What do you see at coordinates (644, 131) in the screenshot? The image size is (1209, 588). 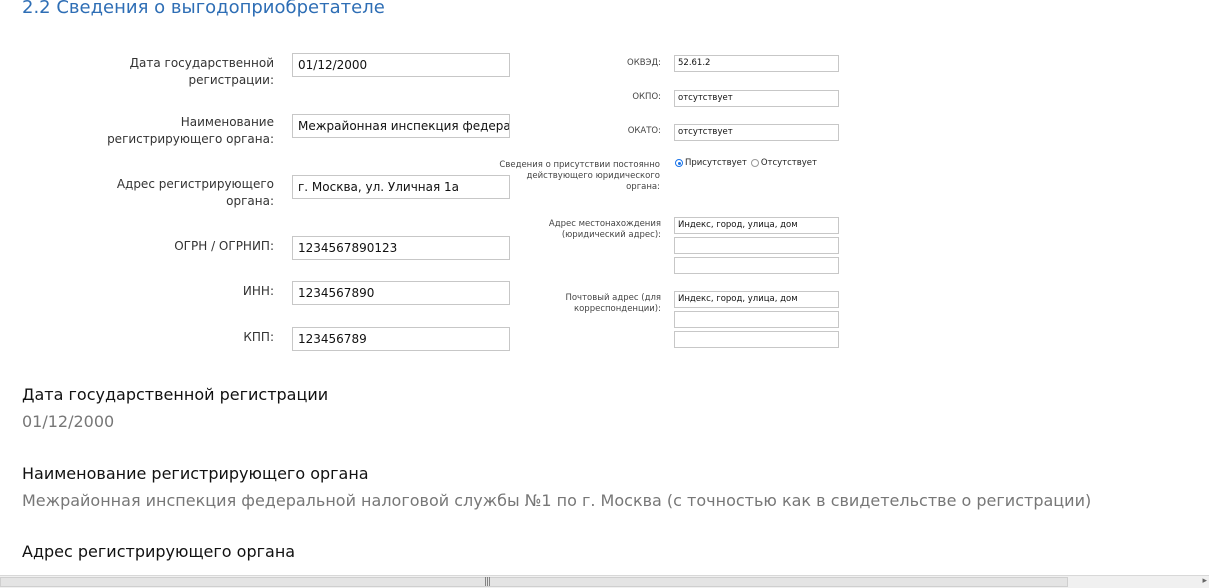 I see `okato-label: ОКАТО:` at bounding box center [644, 131].